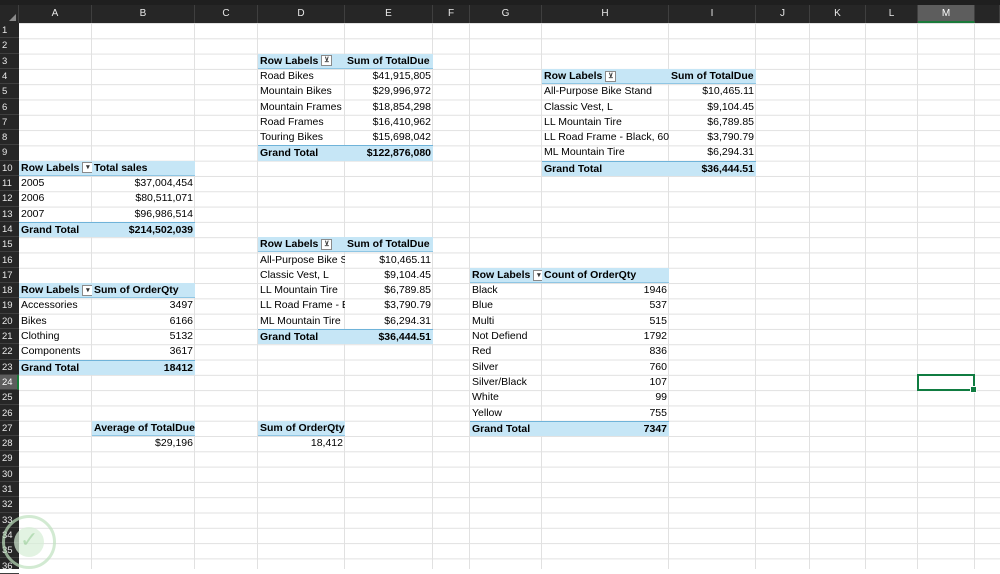 The image size is (1000, 574). What do you see at coordinates (9, 490) in the screenshot?
I see `row-header-31: 31` at bounding box center [9, 490].